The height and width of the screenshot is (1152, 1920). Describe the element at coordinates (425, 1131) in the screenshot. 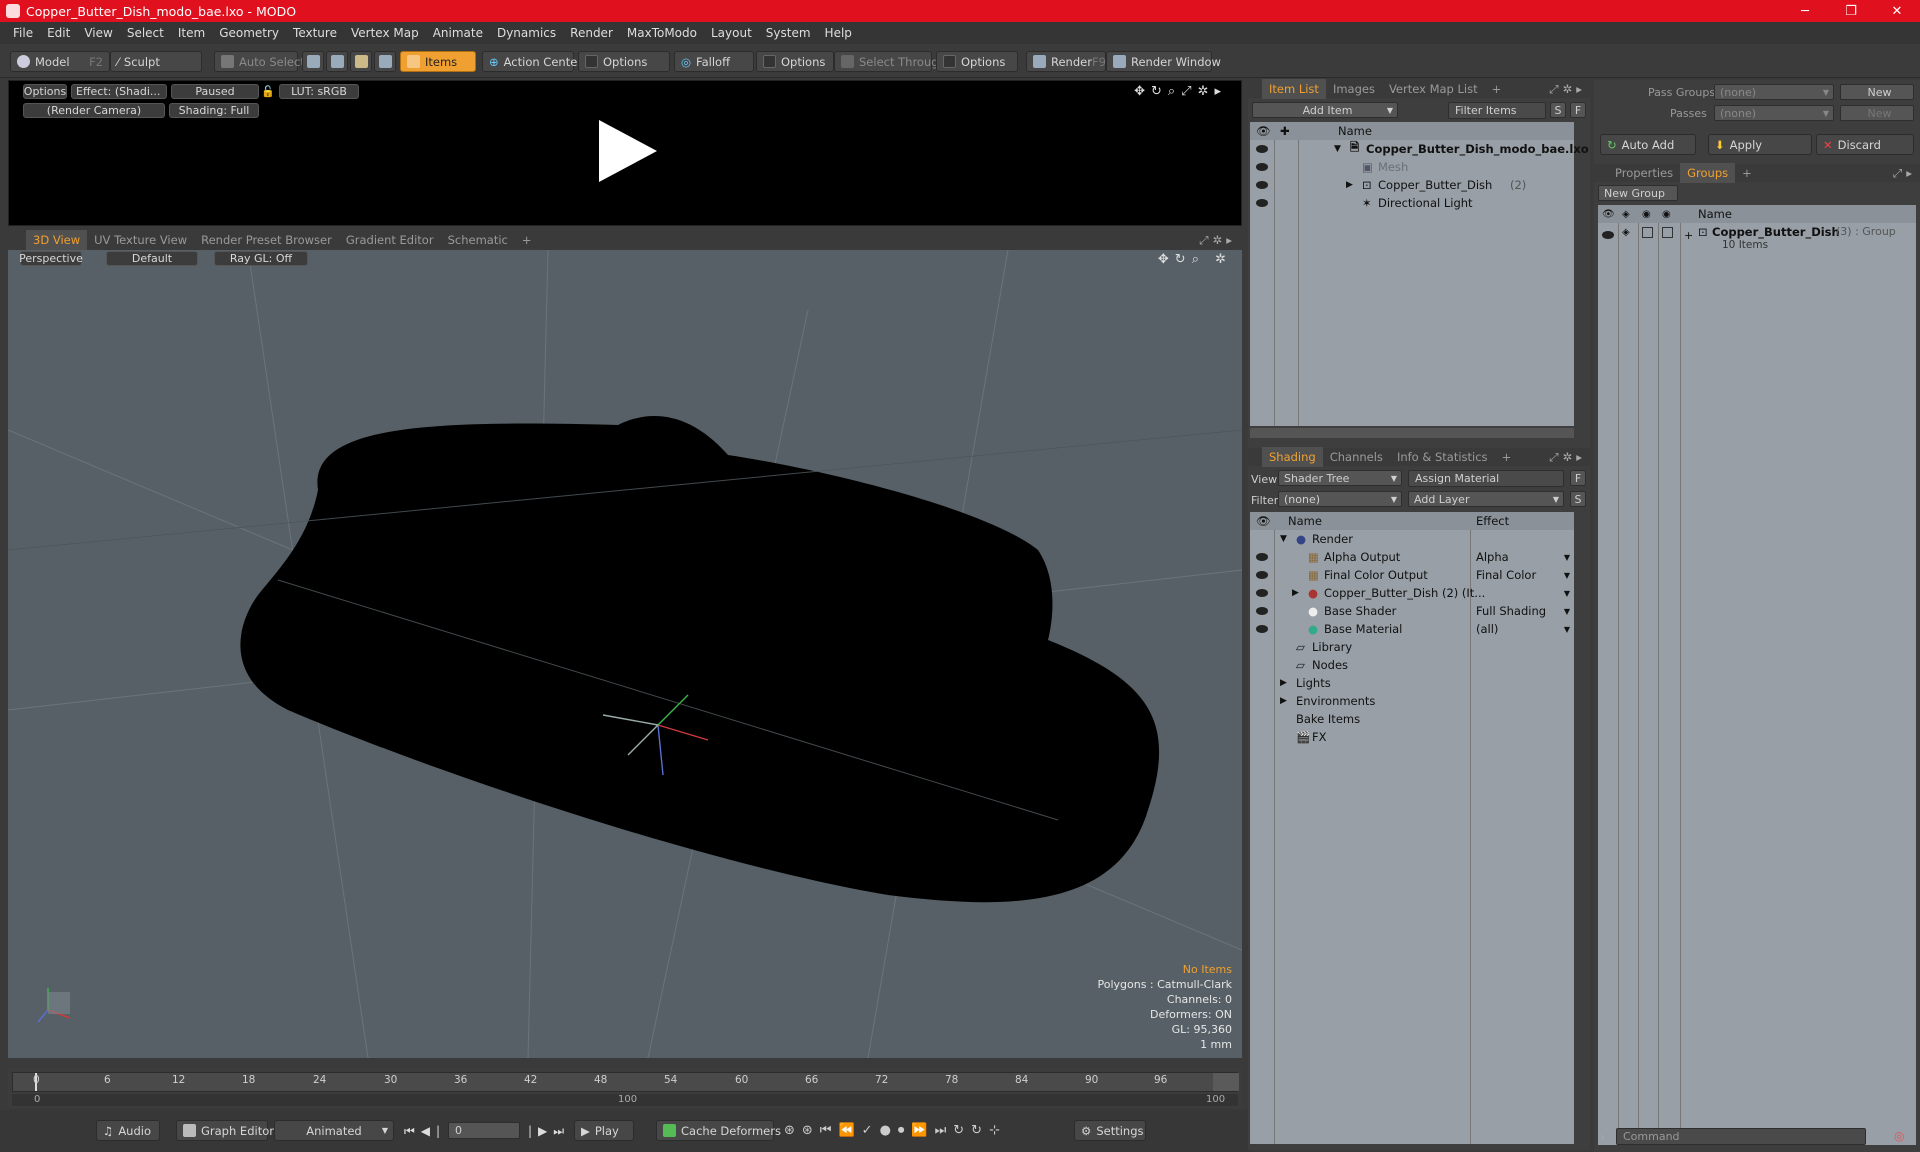

I see `skip-back-controls: ⏮◀|` at that location.